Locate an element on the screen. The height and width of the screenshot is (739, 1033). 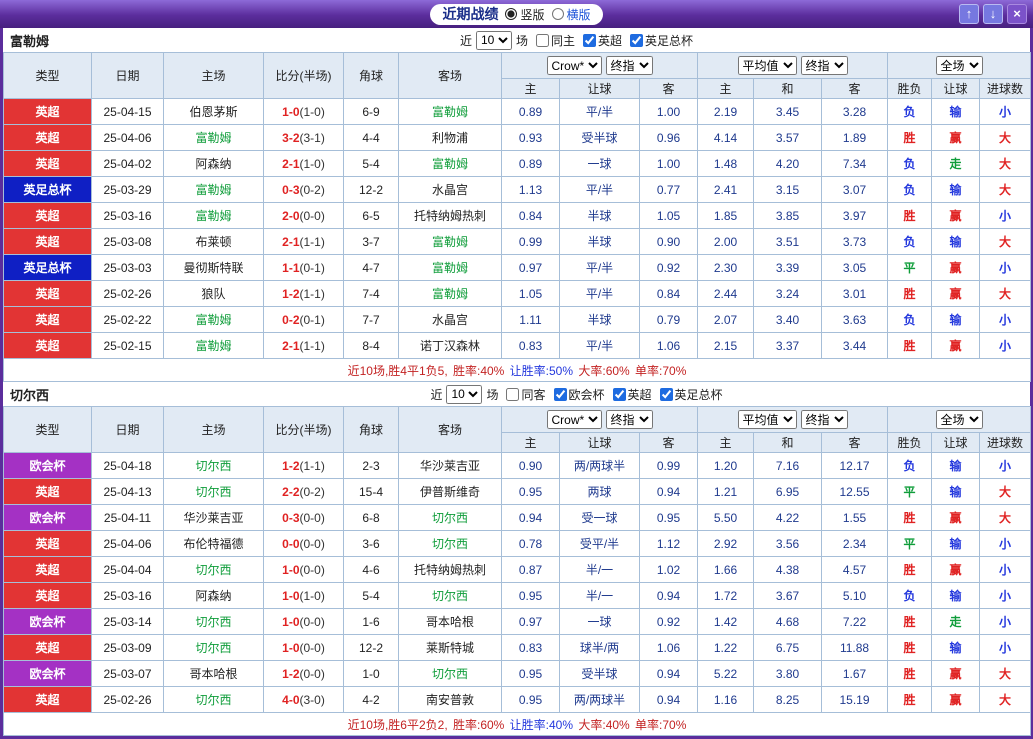
eu-away-odds: 15.19 is located at coordinates (854, 699).